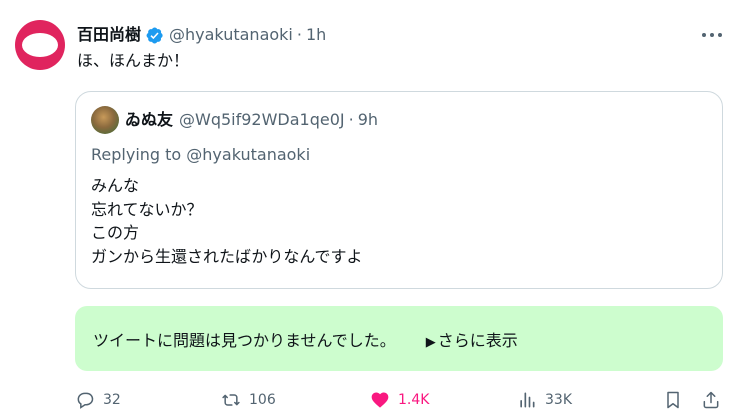  I want to click on quoted-text-line: ガンから生還されたばかりなんですよ, so click(227, 256).